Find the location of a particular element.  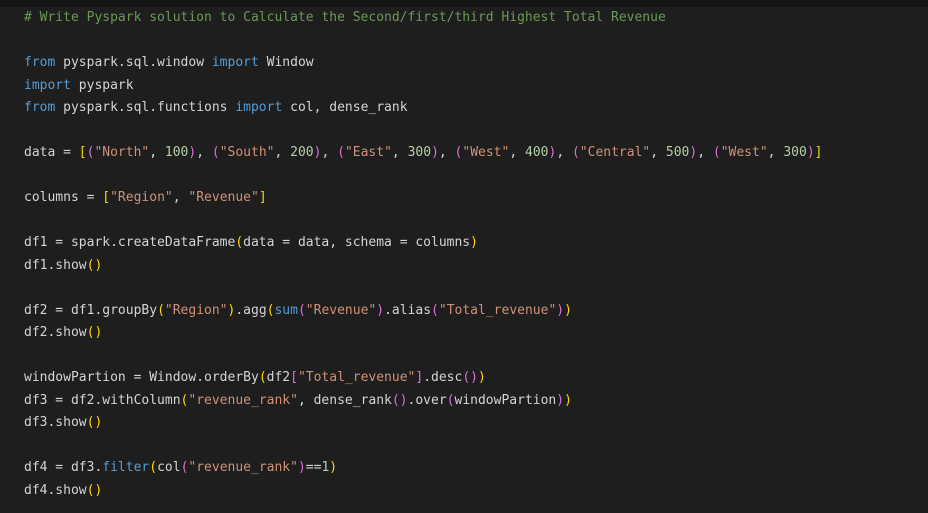

code-token-default: columns = is located at coordinates (63, 197).